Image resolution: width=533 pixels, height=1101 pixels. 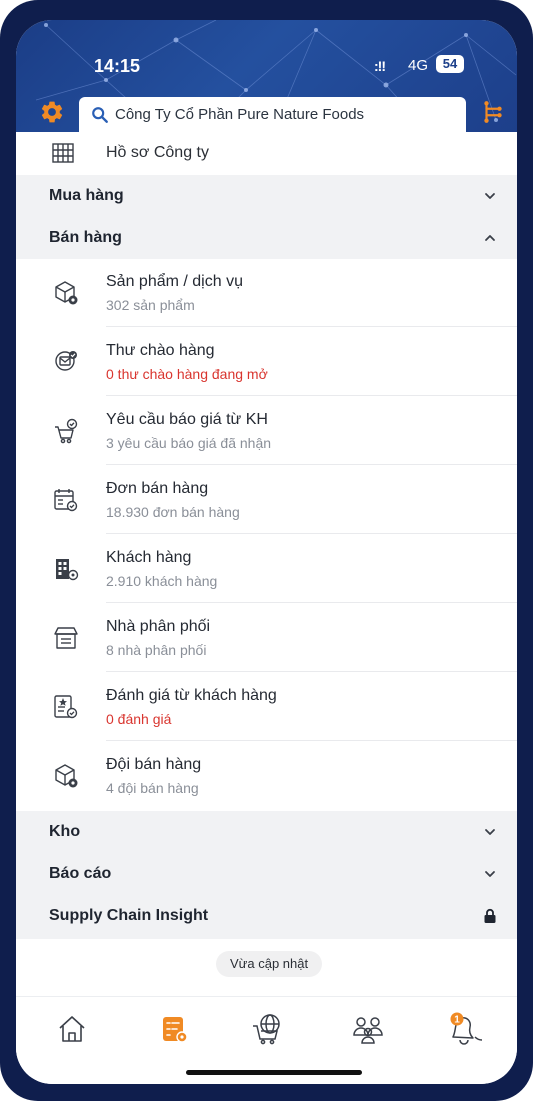 What do you see at coordinates (160, 350) in the screenshot?
I see `list-item-title: Thư chào hàng` at bounding box center [160, 350].